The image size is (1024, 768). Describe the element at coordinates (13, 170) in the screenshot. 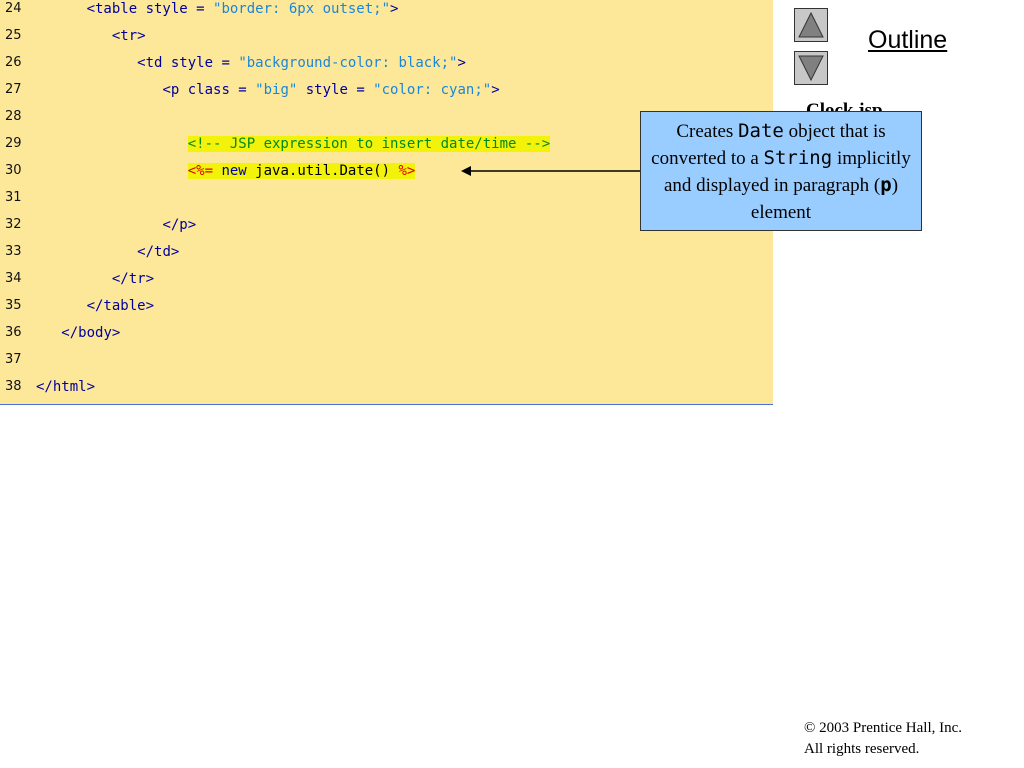

I see `line-number: 30` at that location.